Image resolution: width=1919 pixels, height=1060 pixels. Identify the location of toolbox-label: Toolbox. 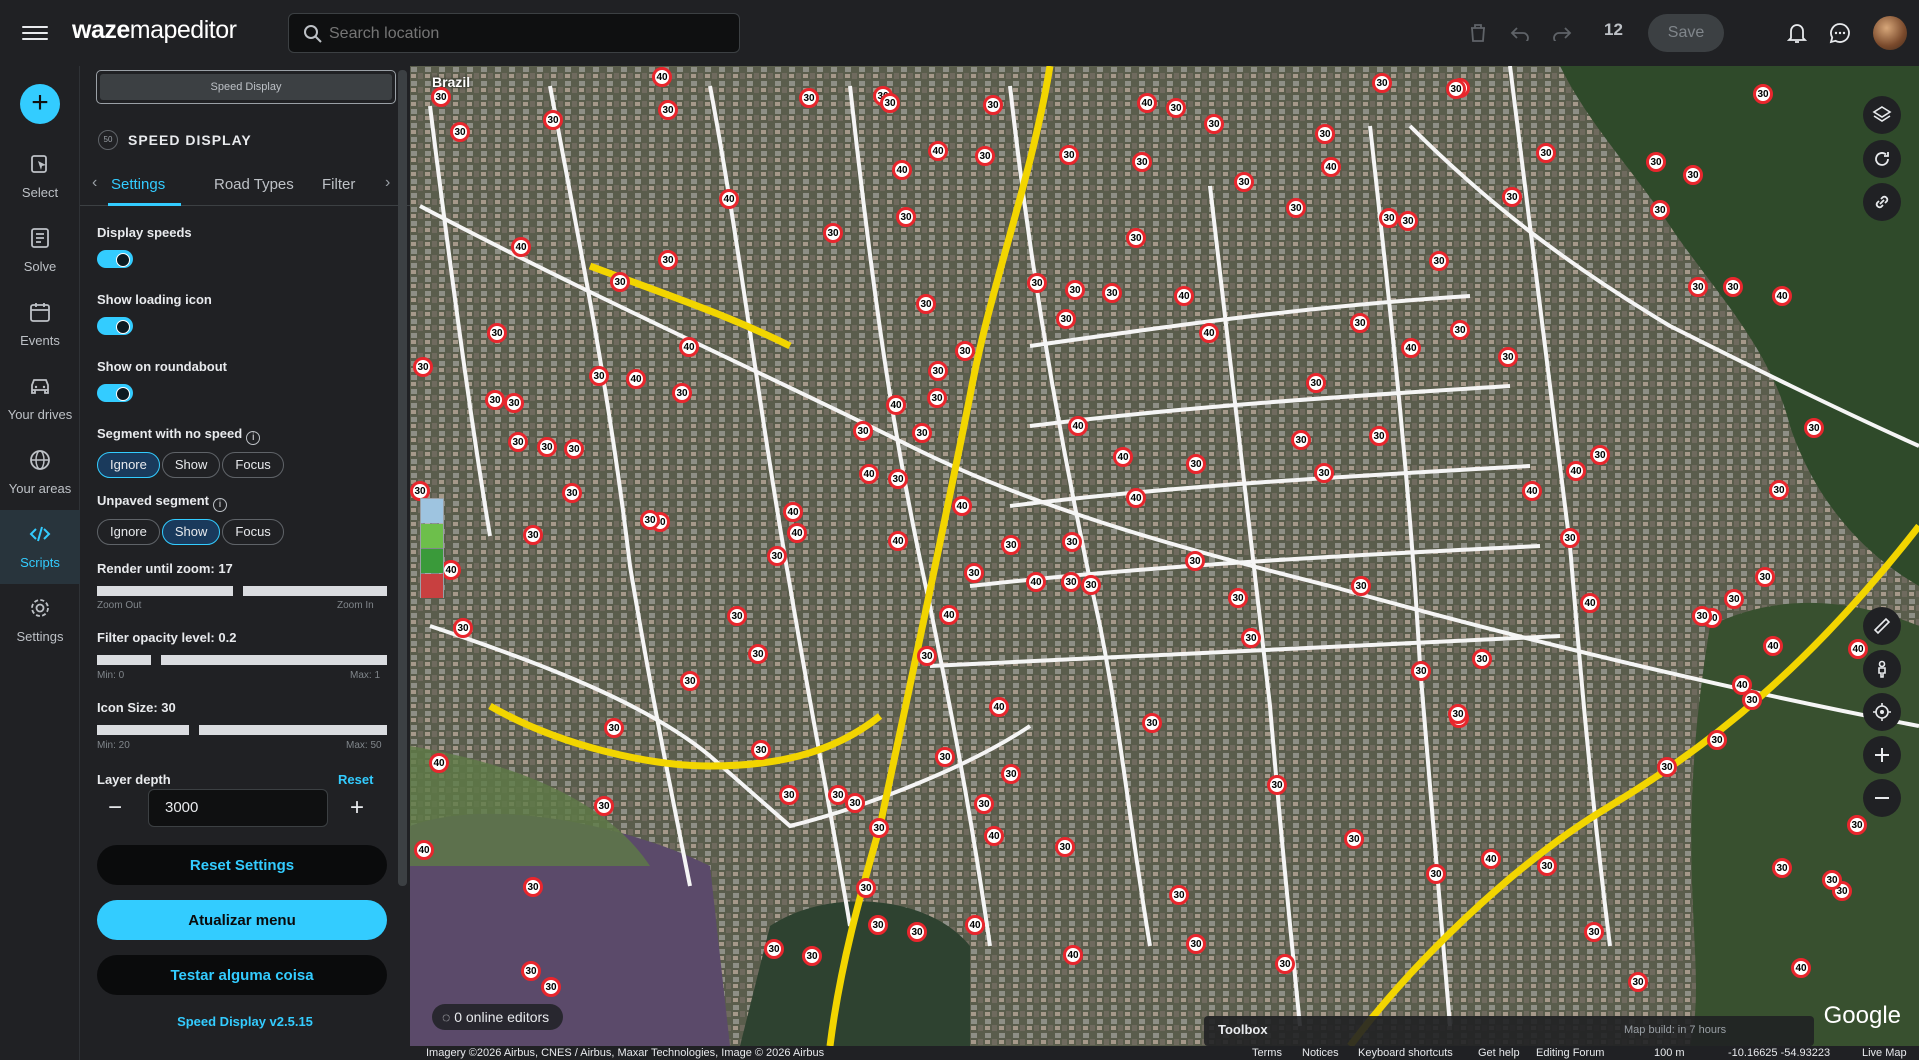
(1243, 1029).